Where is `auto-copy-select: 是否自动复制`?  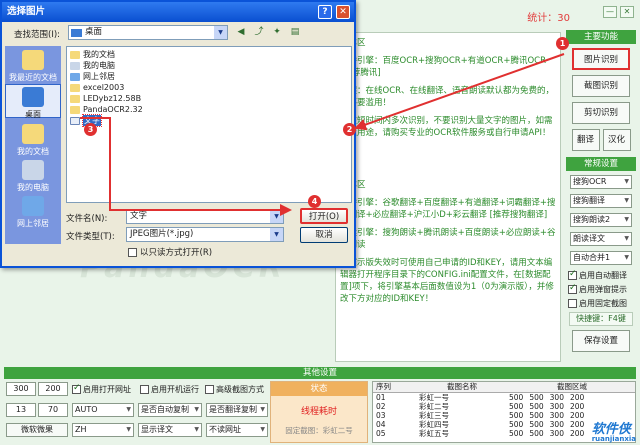
auto-copy-select: 是否自动复制 is located at coordinates (170, 410).